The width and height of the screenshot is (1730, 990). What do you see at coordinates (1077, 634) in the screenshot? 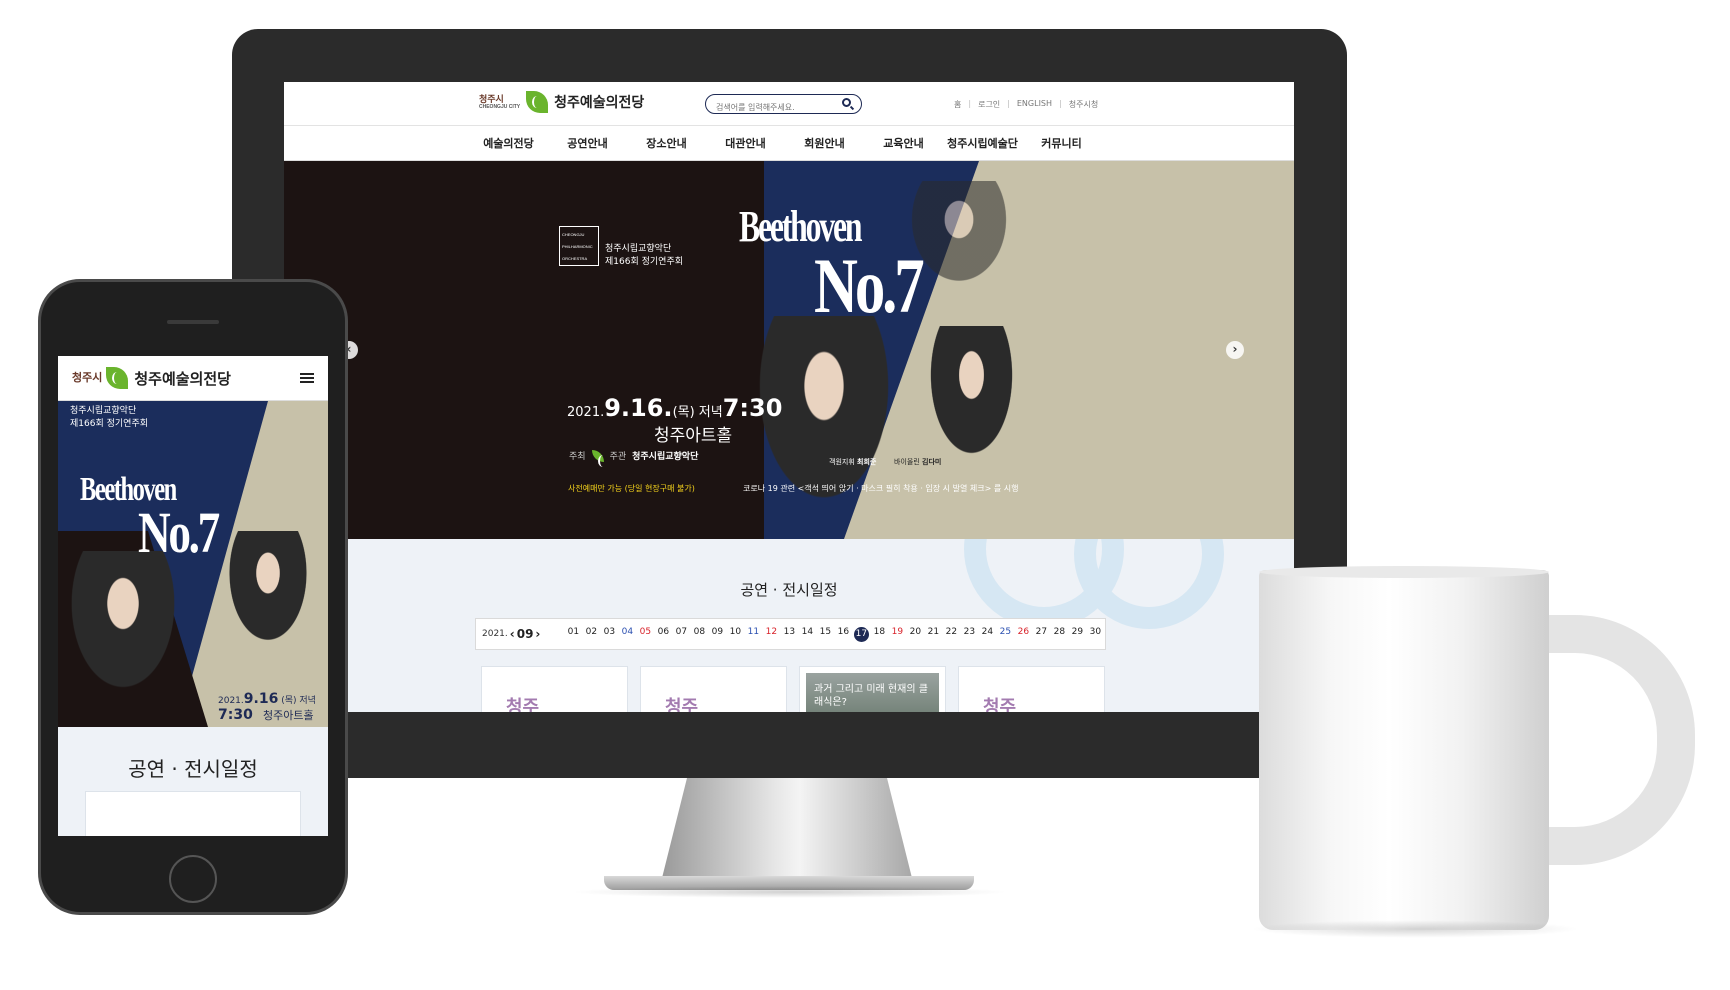
I see `calendar-day: 29` at bounding box center [1077, 634].